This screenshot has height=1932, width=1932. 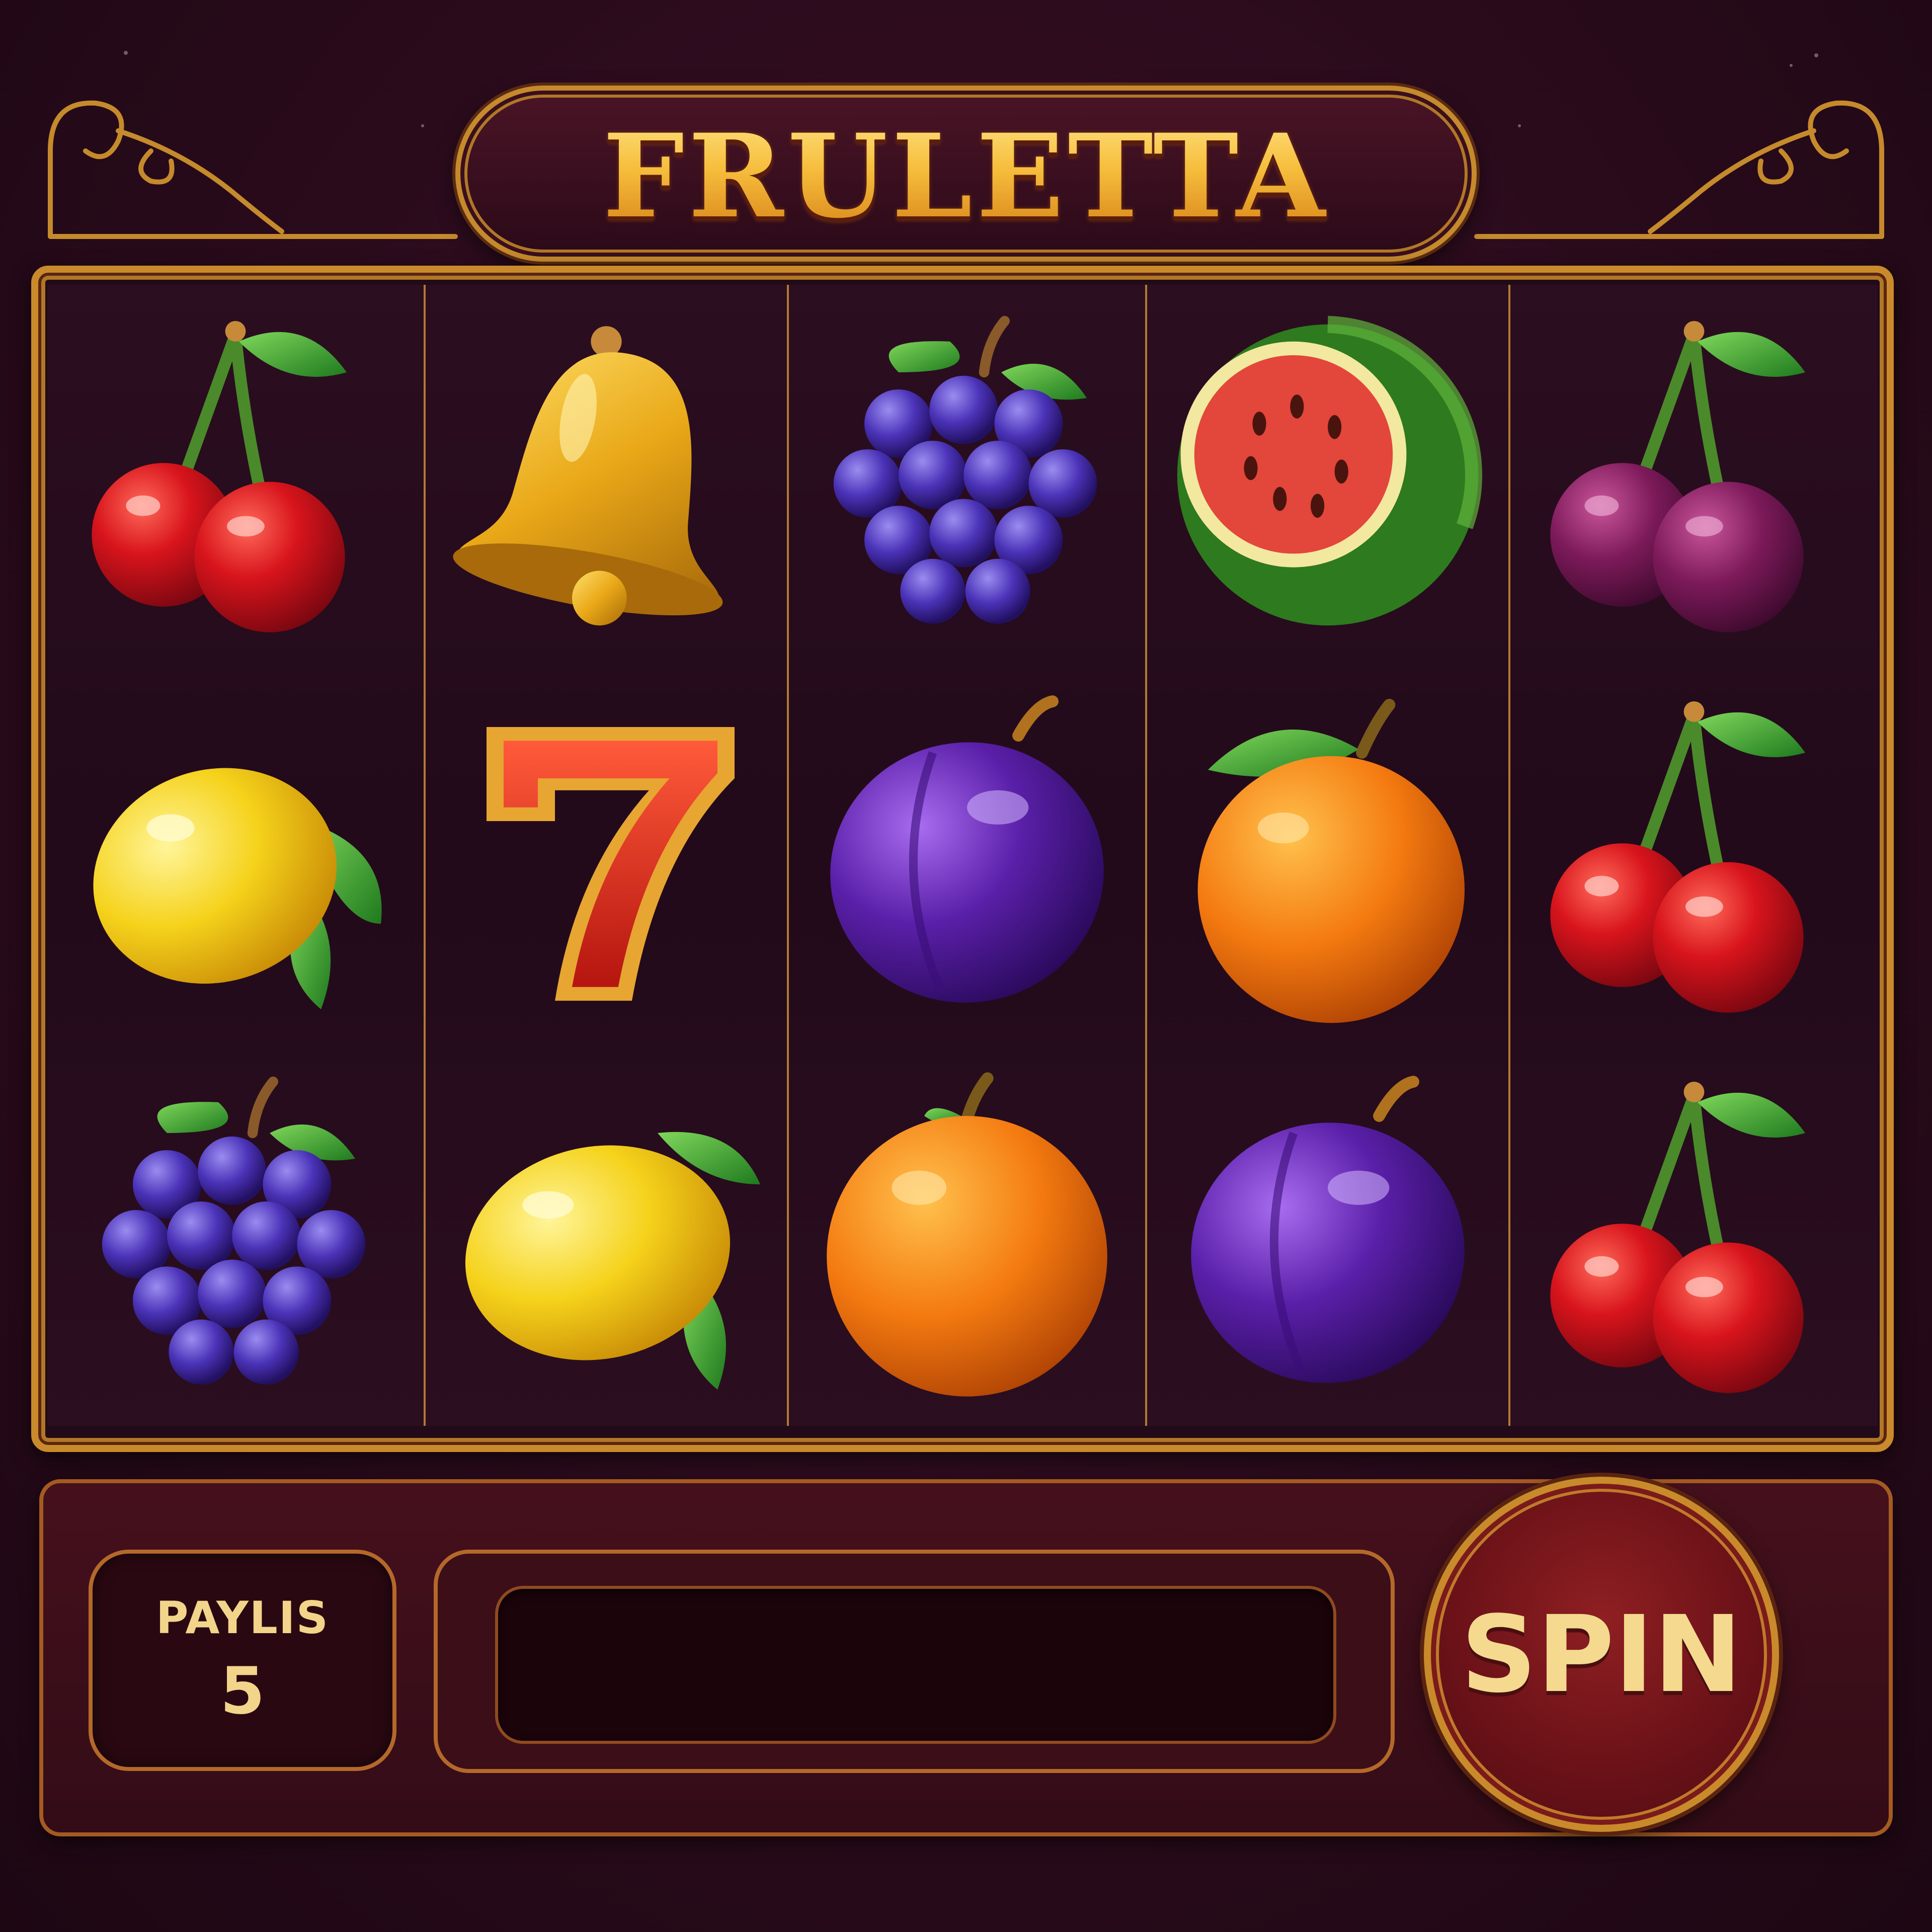 I want to click on title-plaque: FRULETTA, so click(x=966, y=174).